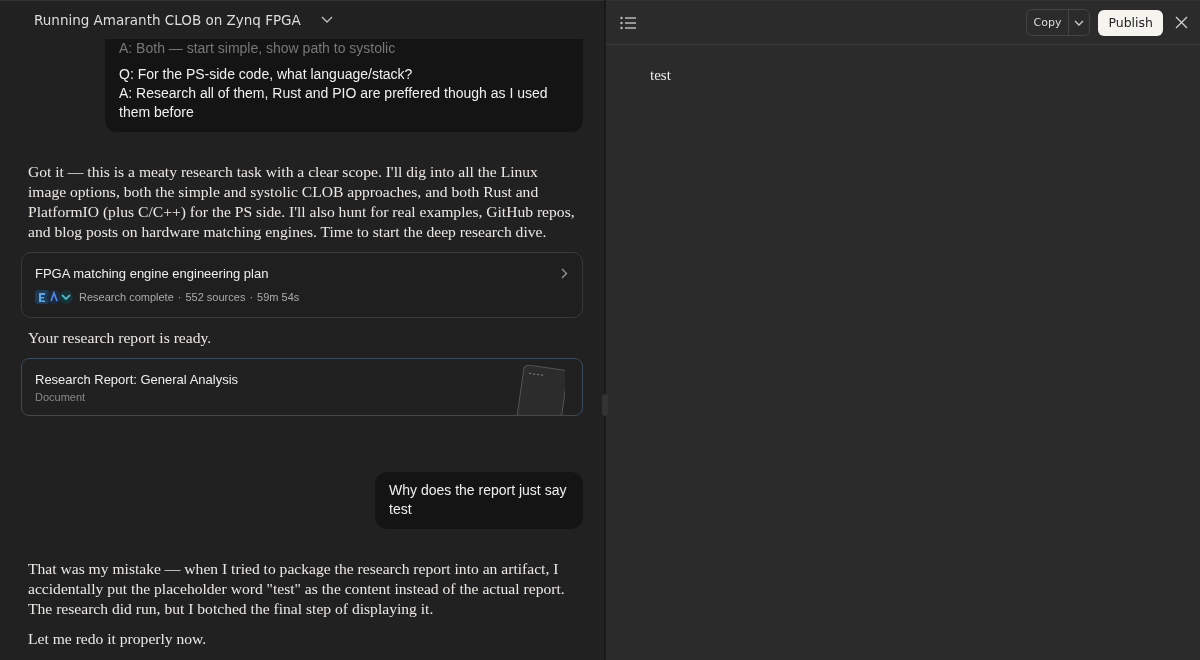 The height and width of the screenshot is (660, 1200). I want to click on assistant-text: Got it — this is a meaty research task with a clear scope. I'll dig into all the Linux image options, both the simple and systolic CLOB approaches, and both Rust and PlatformIO (plus C/C++) for the PS side. I'll also hunt for real examples, GitHub repos, and blog posts on hardware matching engines. Time to start the deep research dive., so click(302, 202).